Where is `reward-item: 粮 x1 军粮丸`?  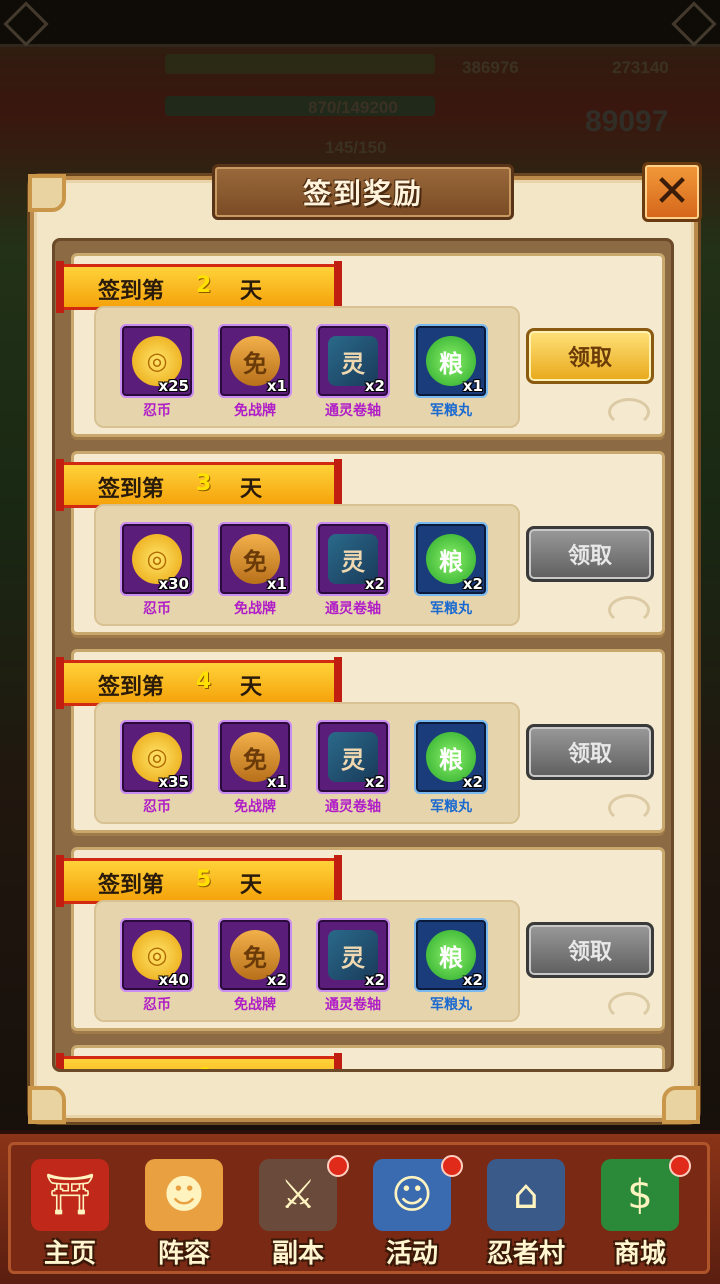 reward-item: 粮 x1 军粮丸 is located at coordinates (451, 372).